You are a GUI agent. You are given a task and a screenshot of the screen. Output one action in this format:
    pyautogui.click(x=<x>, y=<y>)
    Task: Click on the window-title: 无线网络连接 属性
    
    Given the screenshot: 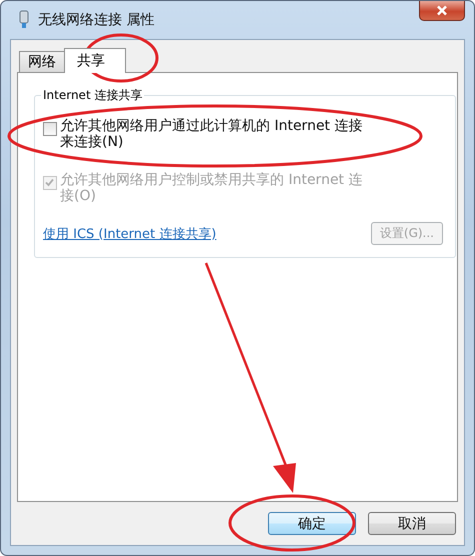 What is the action you would take?
    pyautogui.click(x=96, y=20)
    